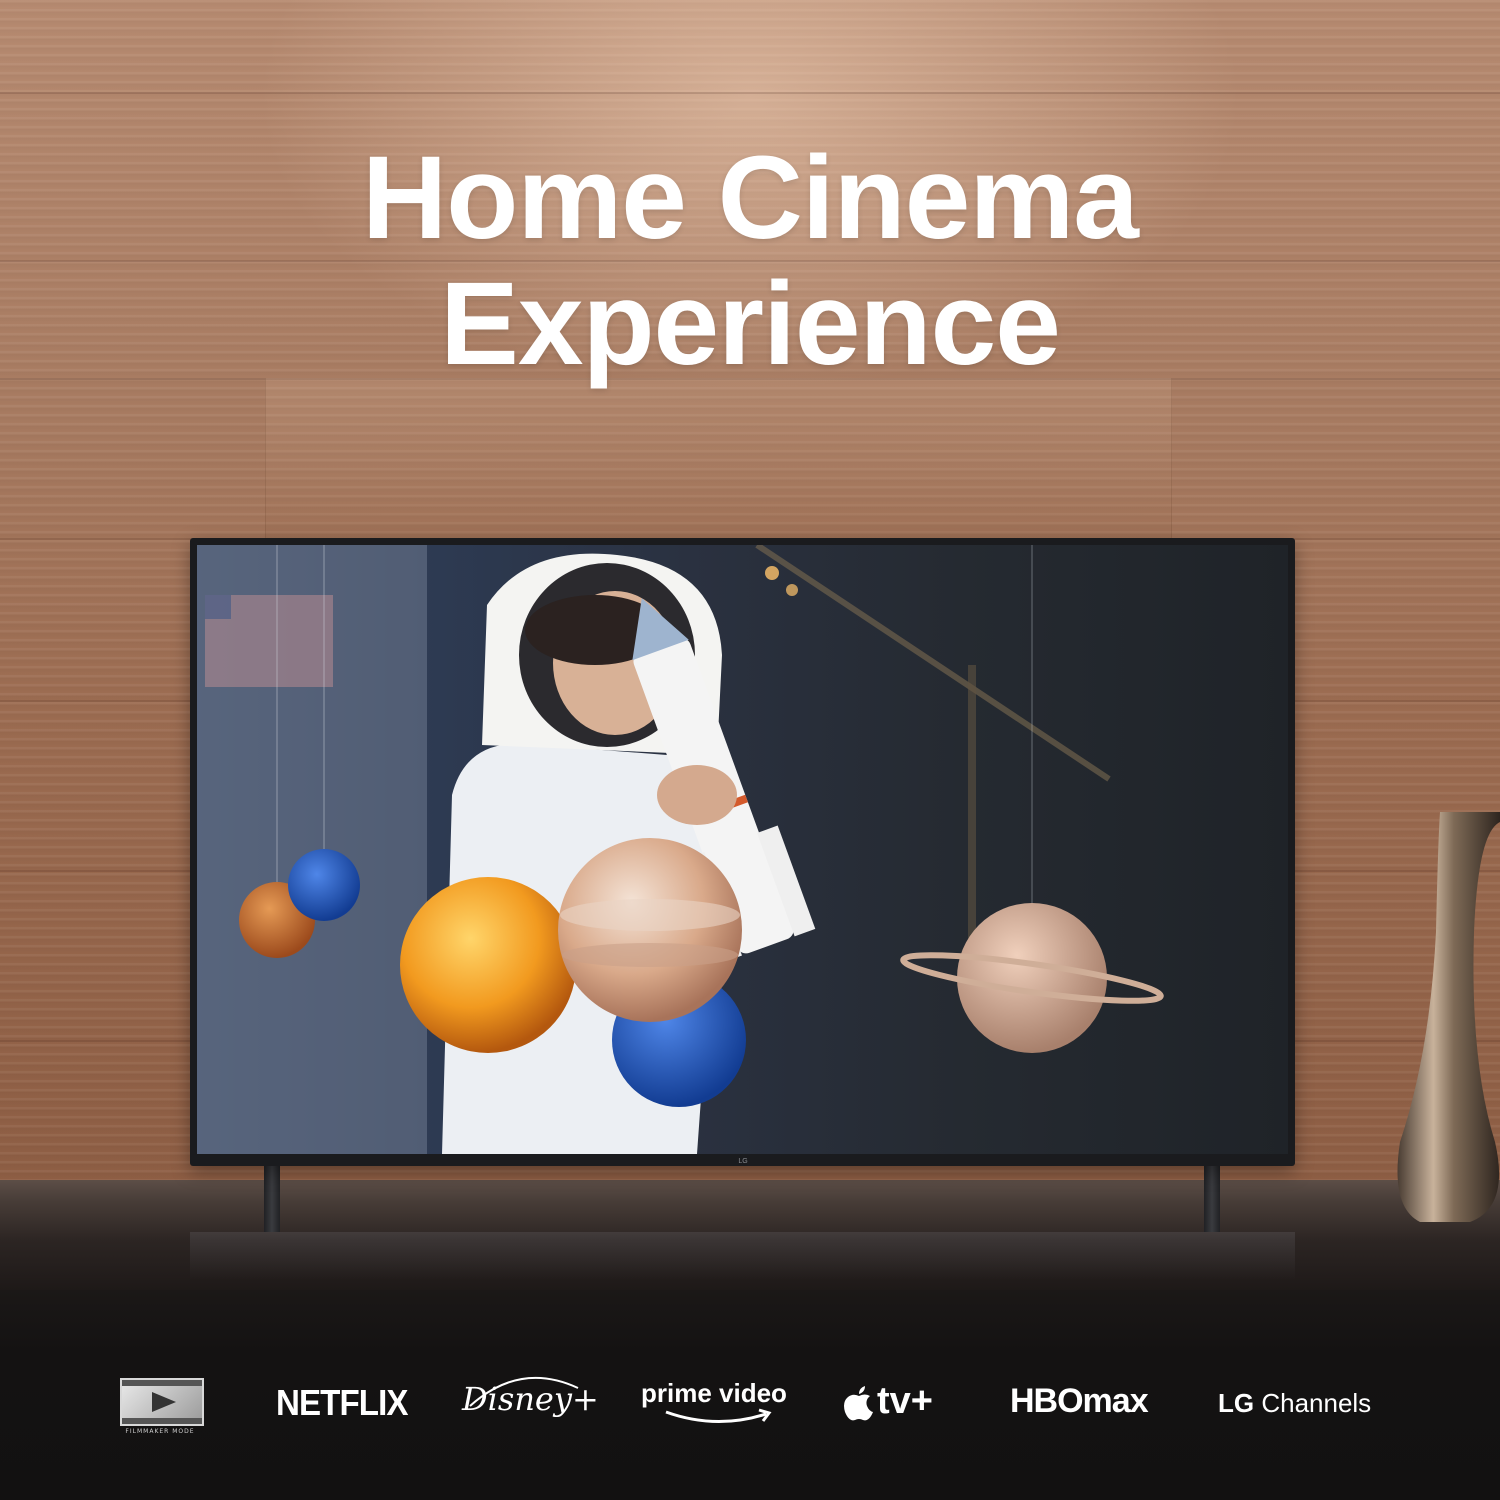 The image size is (1500, 1500). What do you see at coordinates (1212, 1199) in the screenshot?
I see `tv-leg-right` at bounding box center [1212, 1199].